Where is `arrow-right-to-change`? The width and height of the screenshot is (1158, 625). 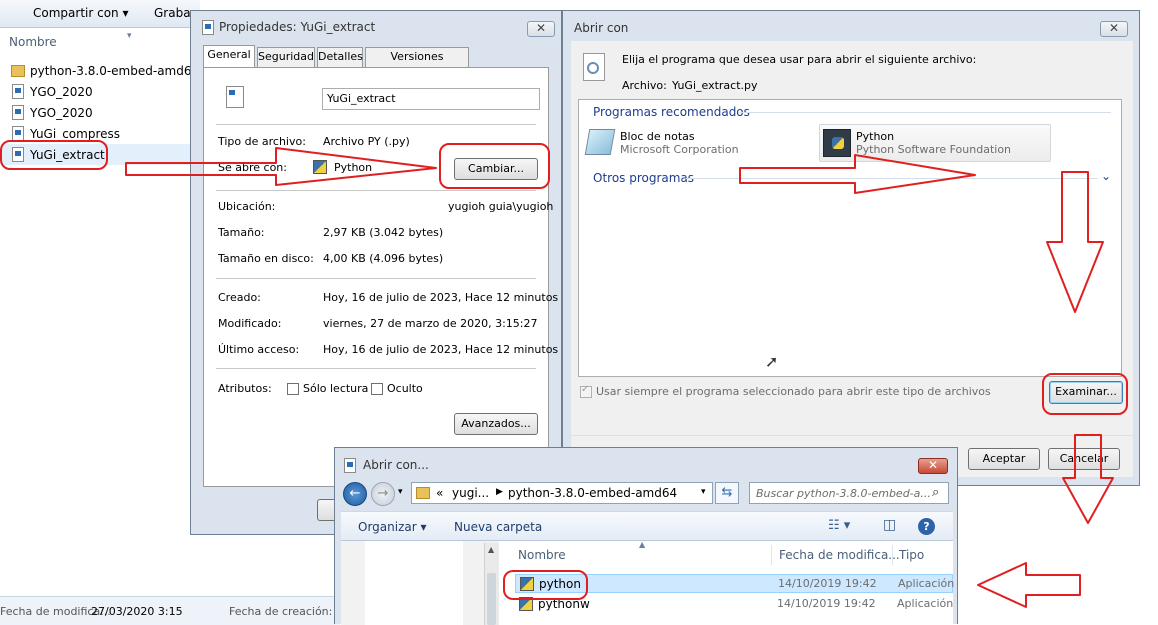
arrow-right-to-change is located at coordinates (281, 166).